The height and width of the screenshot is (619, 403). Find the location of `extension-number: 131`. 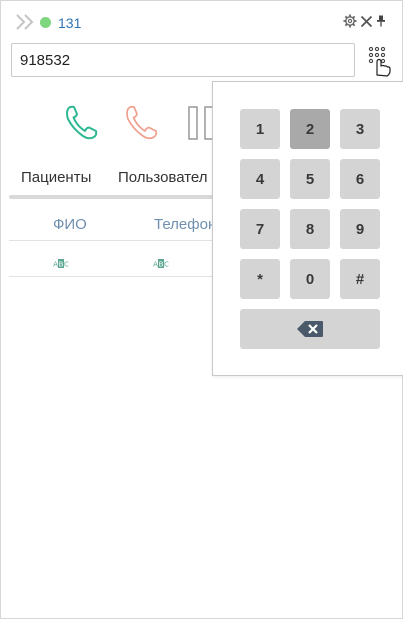

extension-number: 131 is located at coordinates (70, 23).